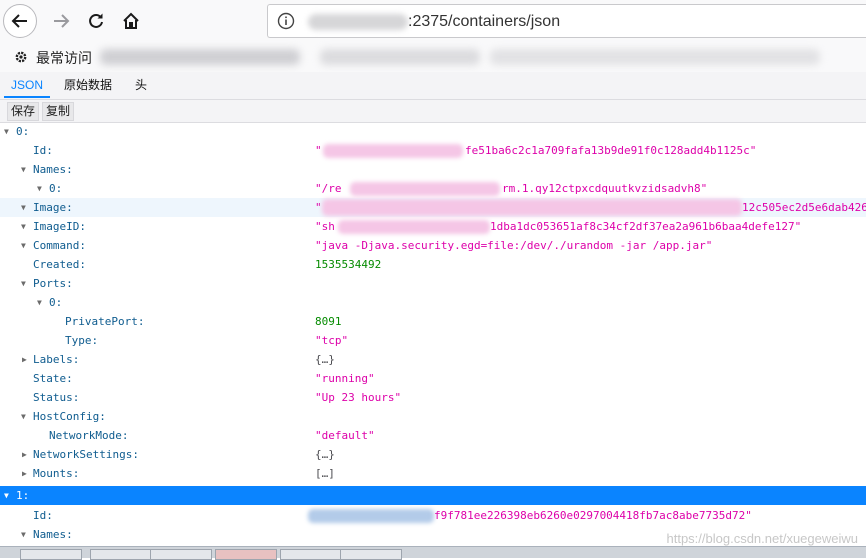 This screenshot has width=866, height=560. What do you see at coordinates (433, 473) in the screenshot?
I see `tree-row: ▶ Mounts: […]` at bounding box center [433, 473].